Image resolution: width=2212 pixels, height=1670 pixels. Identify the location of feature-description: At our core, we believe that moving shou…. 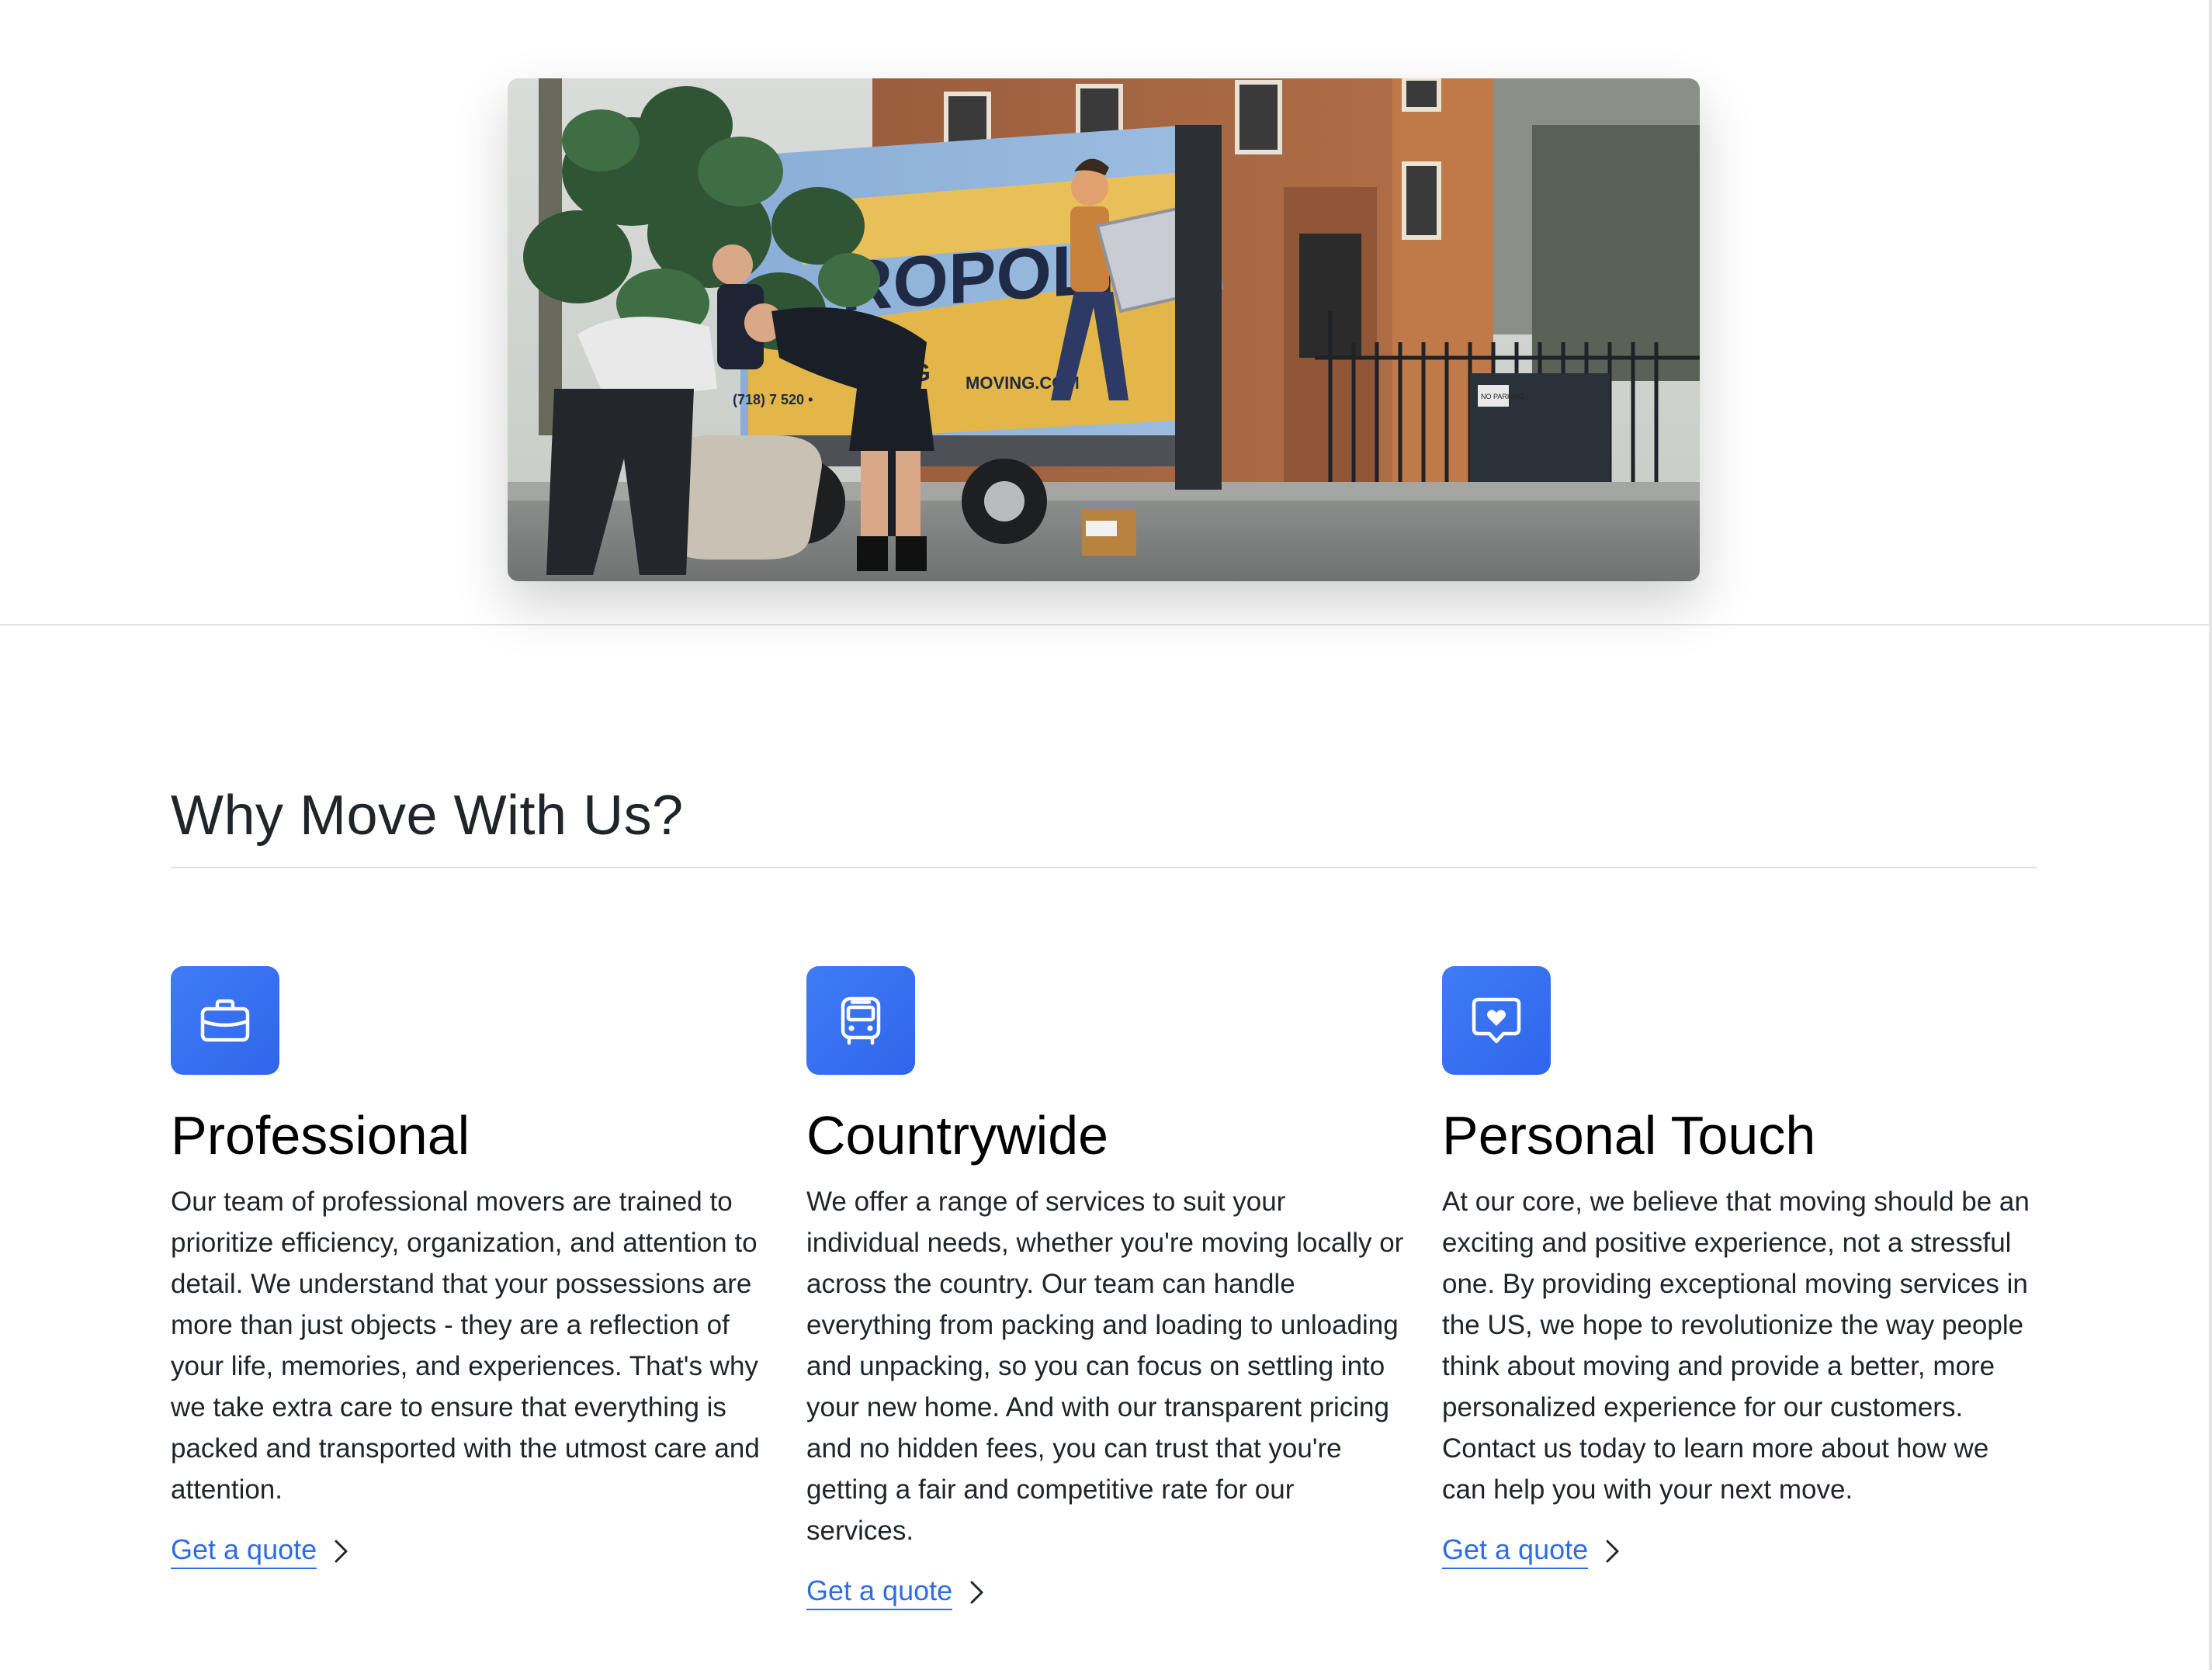
(1736, 1345).